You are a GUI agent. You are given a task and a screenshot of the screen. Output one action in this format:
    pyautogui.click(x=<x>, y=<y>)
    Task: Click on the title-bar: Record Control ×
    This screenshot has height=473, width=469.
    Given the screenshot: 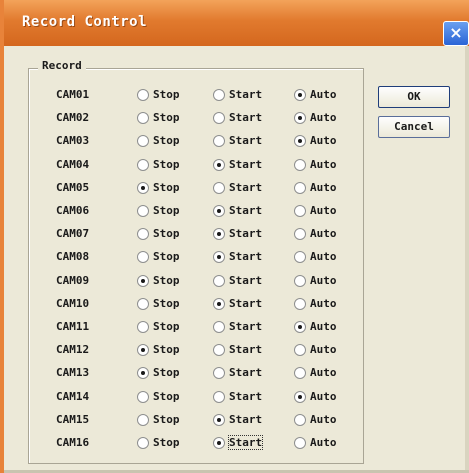 What is the action you would take?
    pyautogui.click(x=236, y=23)
    